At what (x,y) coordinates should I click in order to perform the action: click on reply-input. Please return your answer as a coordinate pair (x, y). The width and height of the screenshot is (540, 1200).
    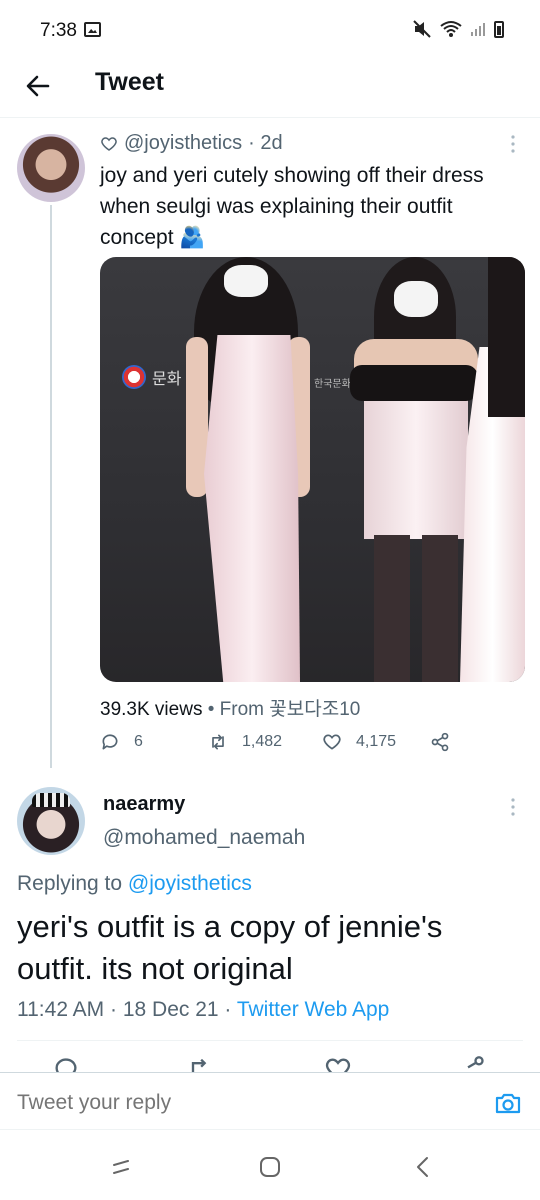
    Looking at the image, I should click on (237, 1103).